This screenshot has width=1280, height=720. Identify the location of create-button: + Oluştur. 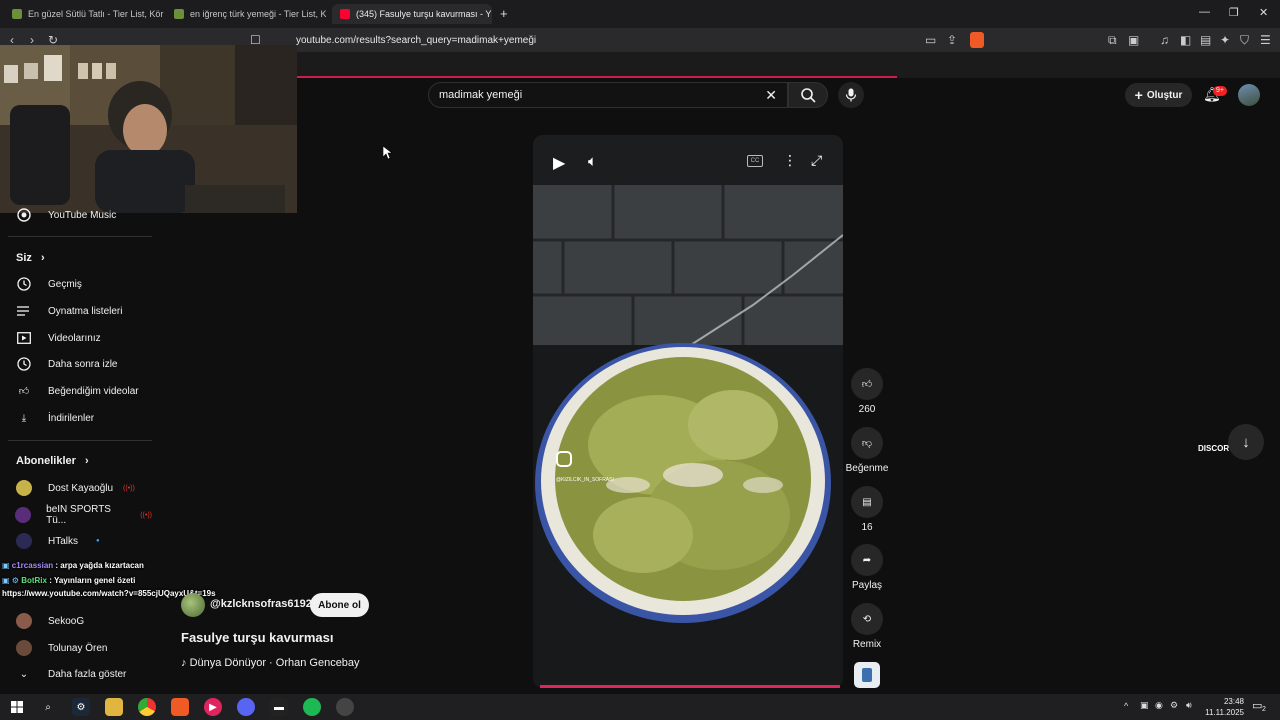
(1158, 95).